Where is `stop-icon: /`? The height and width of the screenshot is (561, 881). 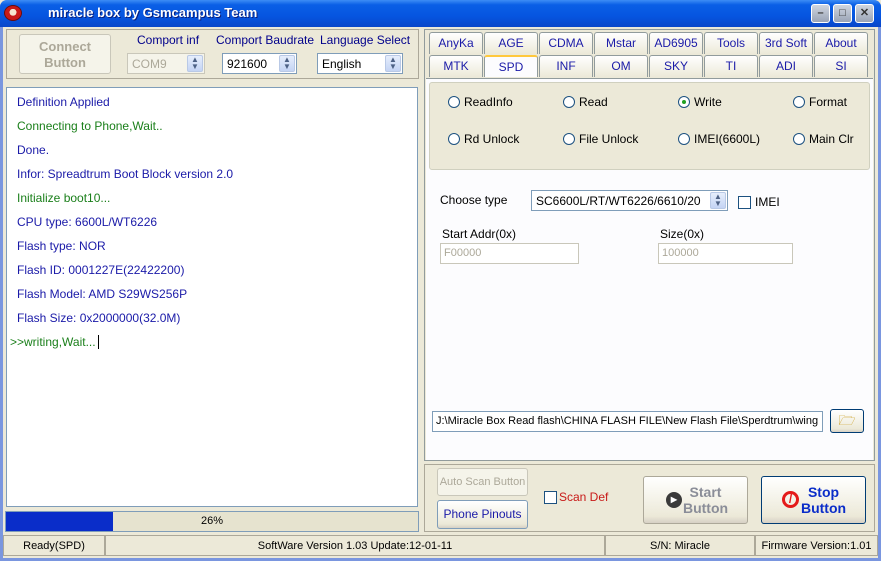
stop-icon: / is located at coordinates (790, 499).